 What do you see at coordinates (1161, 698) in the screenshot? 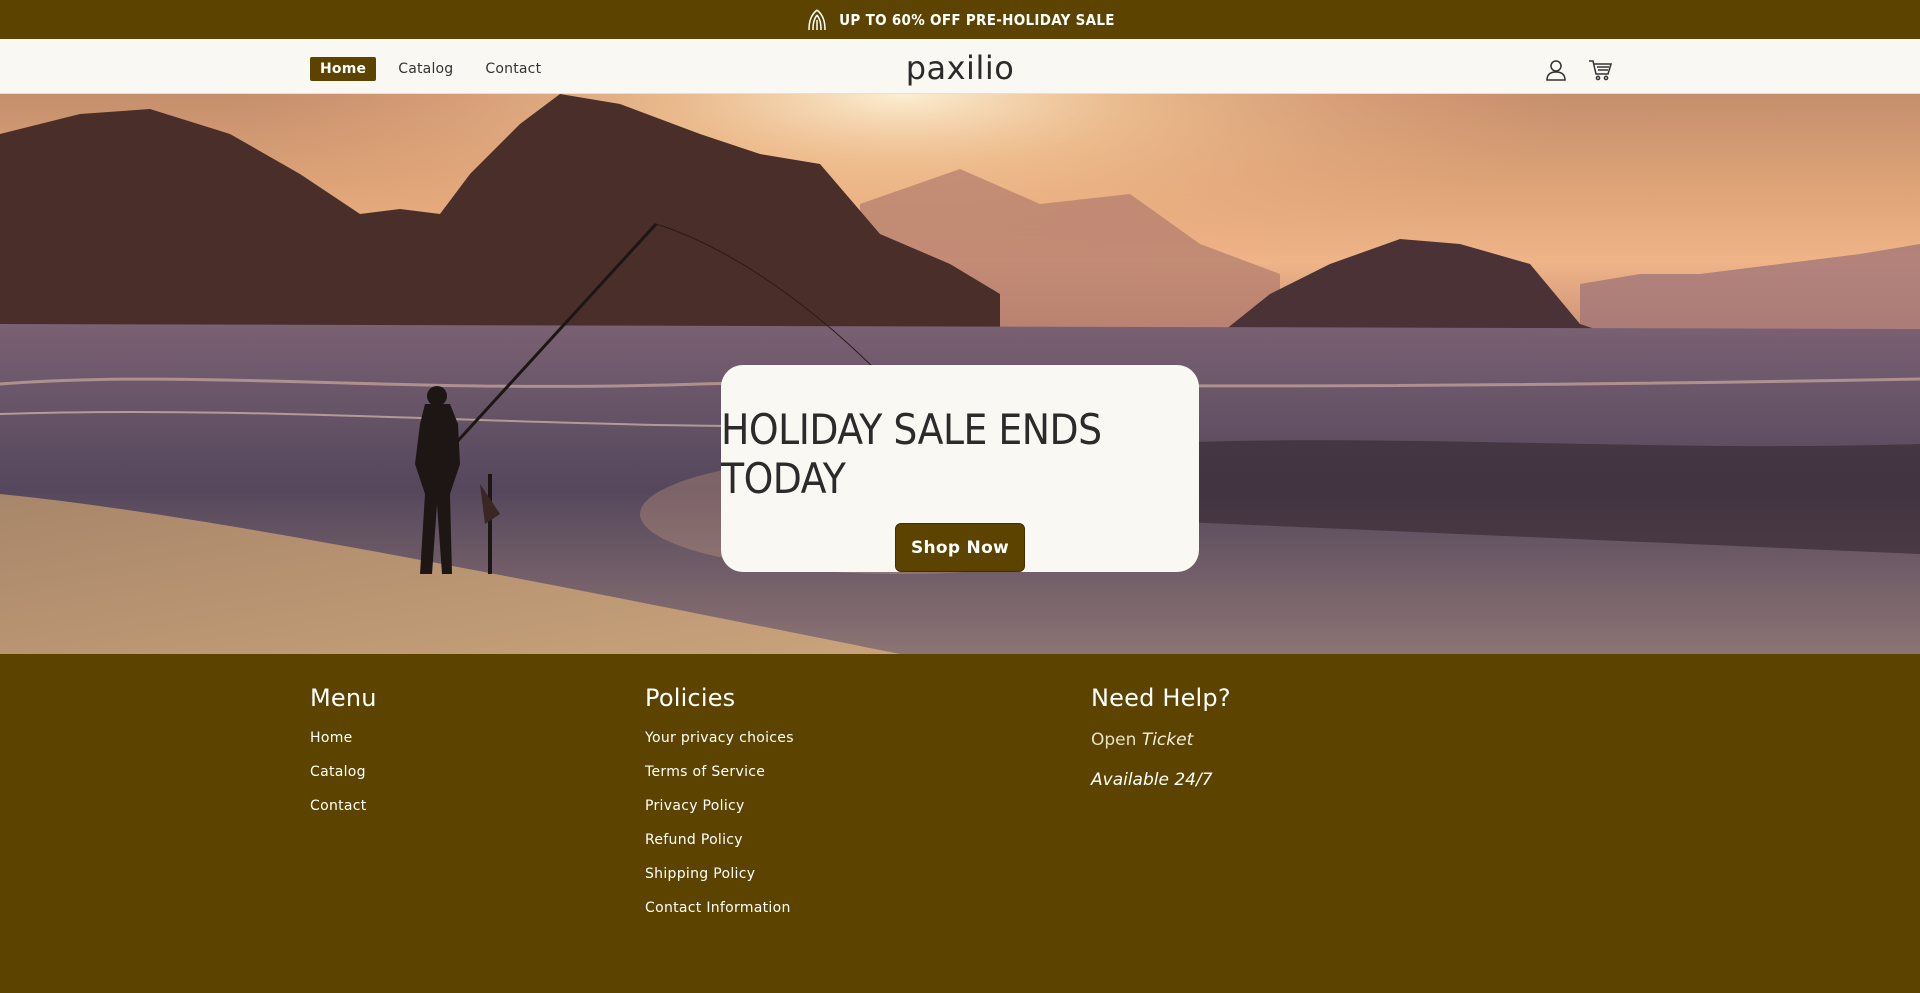
I see `footer-help-title: Need Help?` at bounding box center [1161, 698].